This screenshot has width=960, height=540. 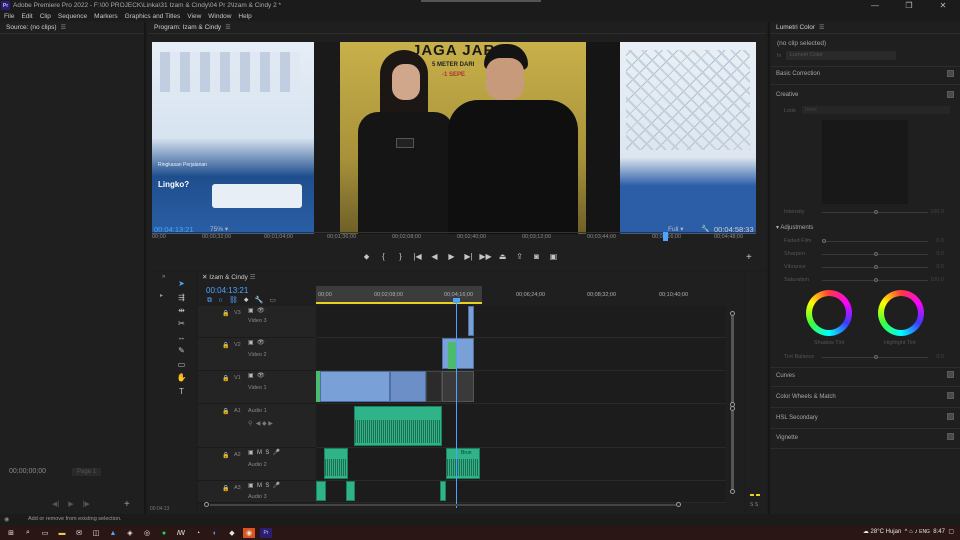 I want to click on slip-tool-icon: ↔, so click(x=181, y=337).